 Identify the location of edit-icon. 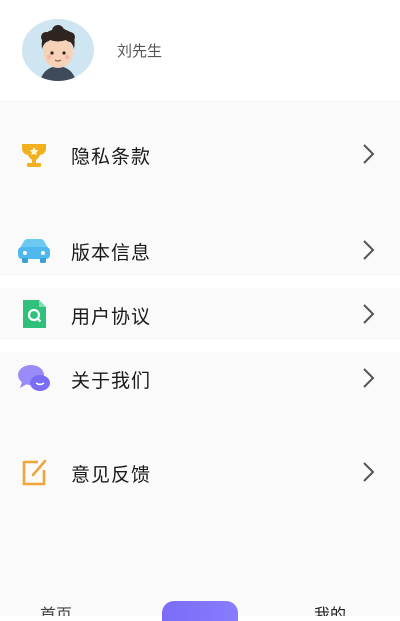
(34, 472).